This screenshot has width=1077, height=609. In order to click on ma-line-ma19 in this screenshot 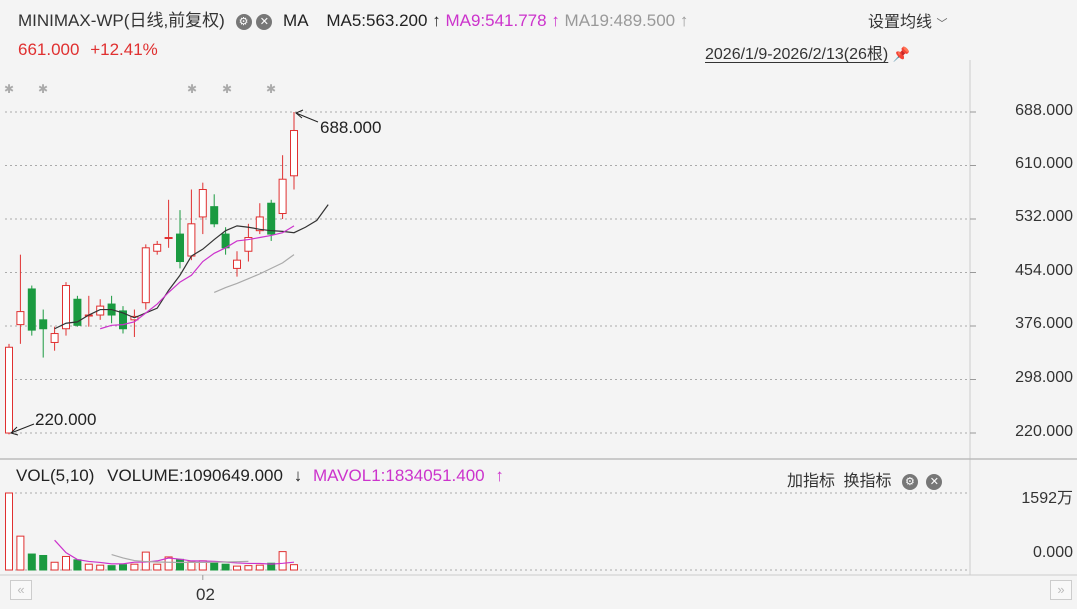, I will do `click(254, 273)`.